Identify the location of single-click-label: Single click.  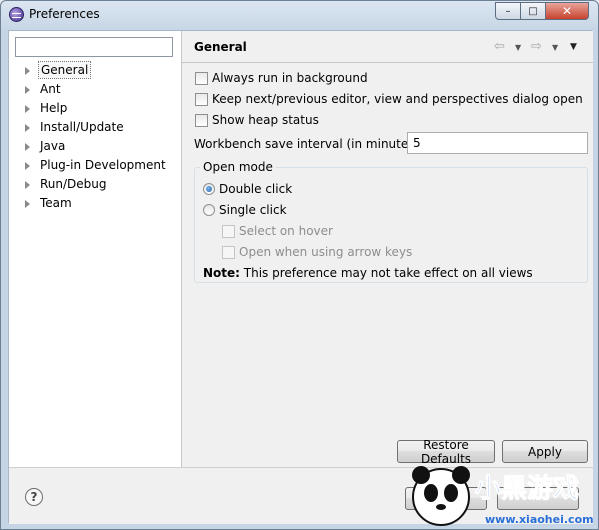
(253, 210).